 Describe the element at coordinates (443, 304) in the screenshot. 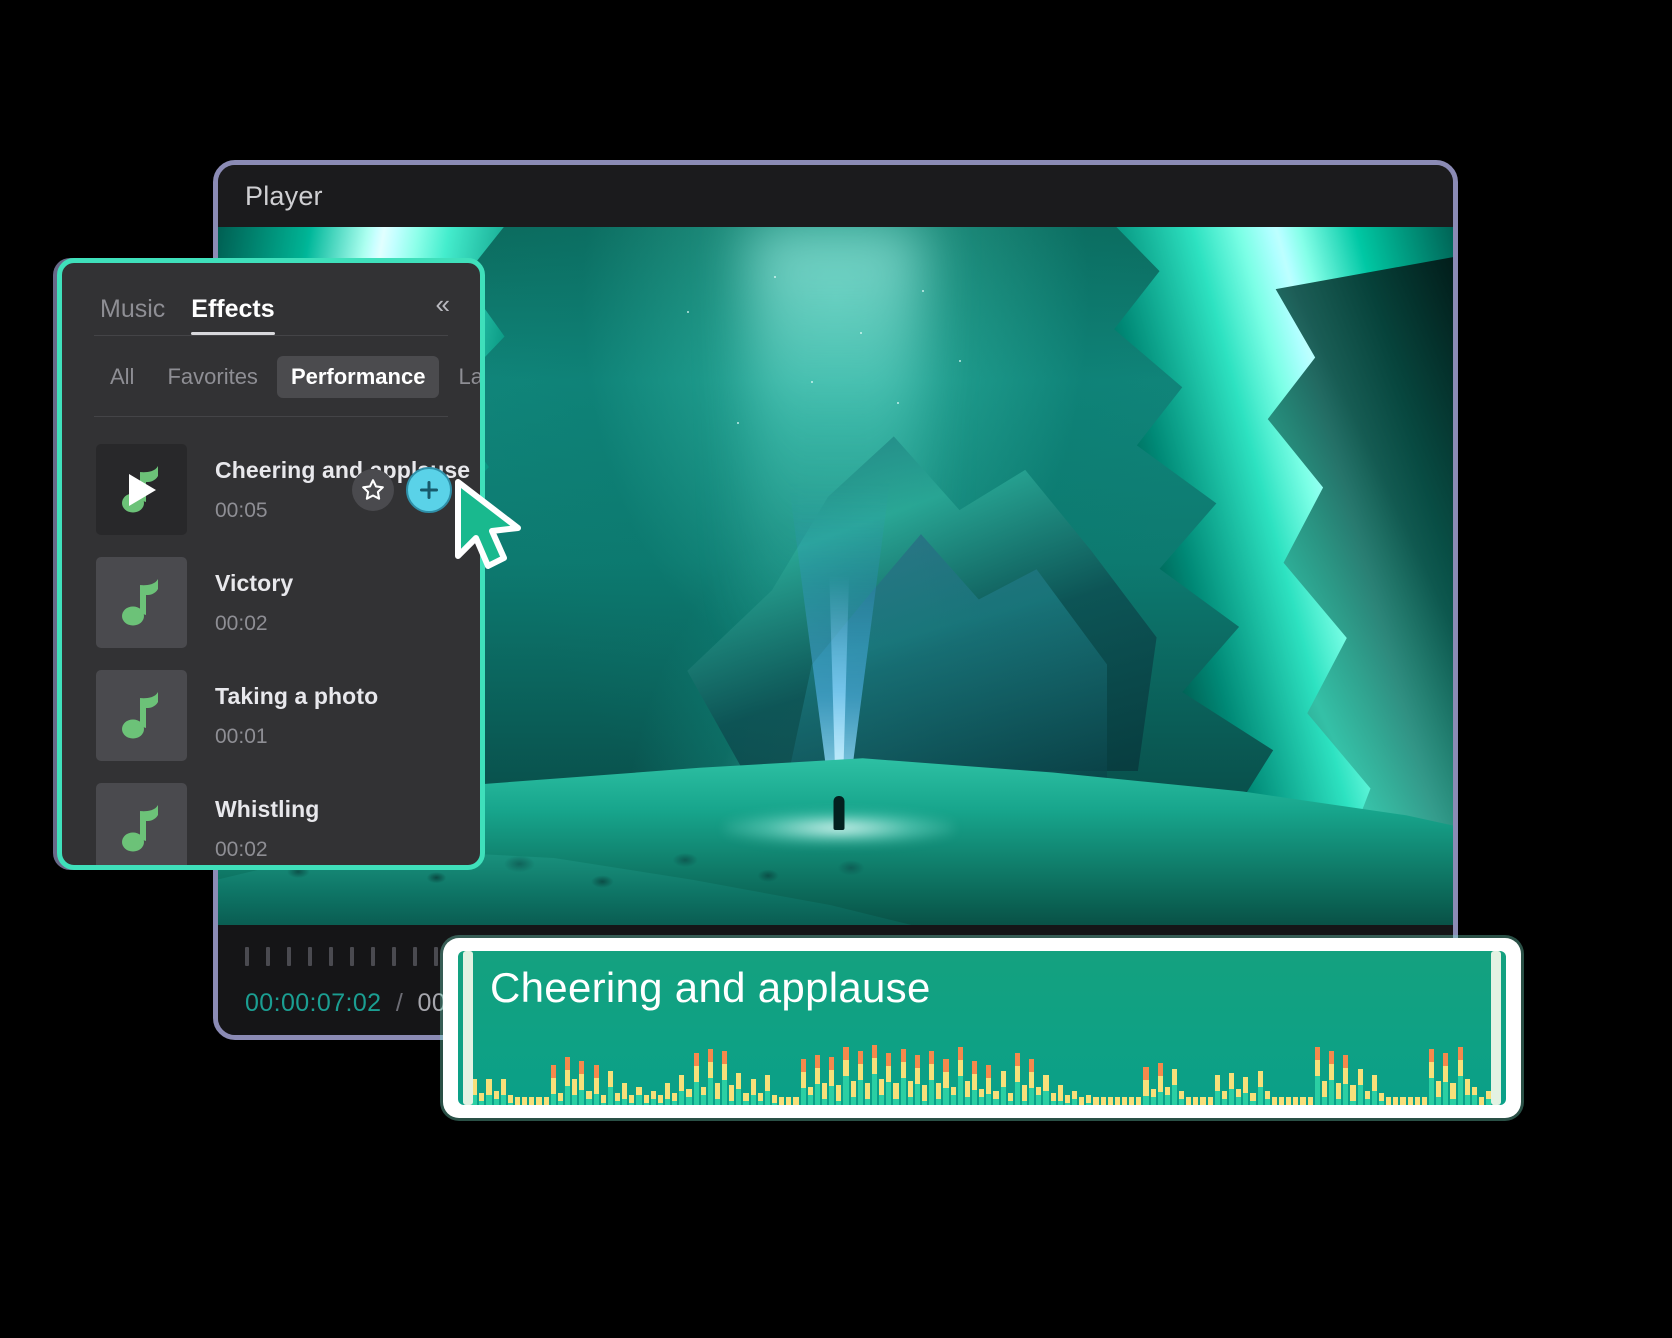

I see `double-chevron-left-icon: «` at that location.